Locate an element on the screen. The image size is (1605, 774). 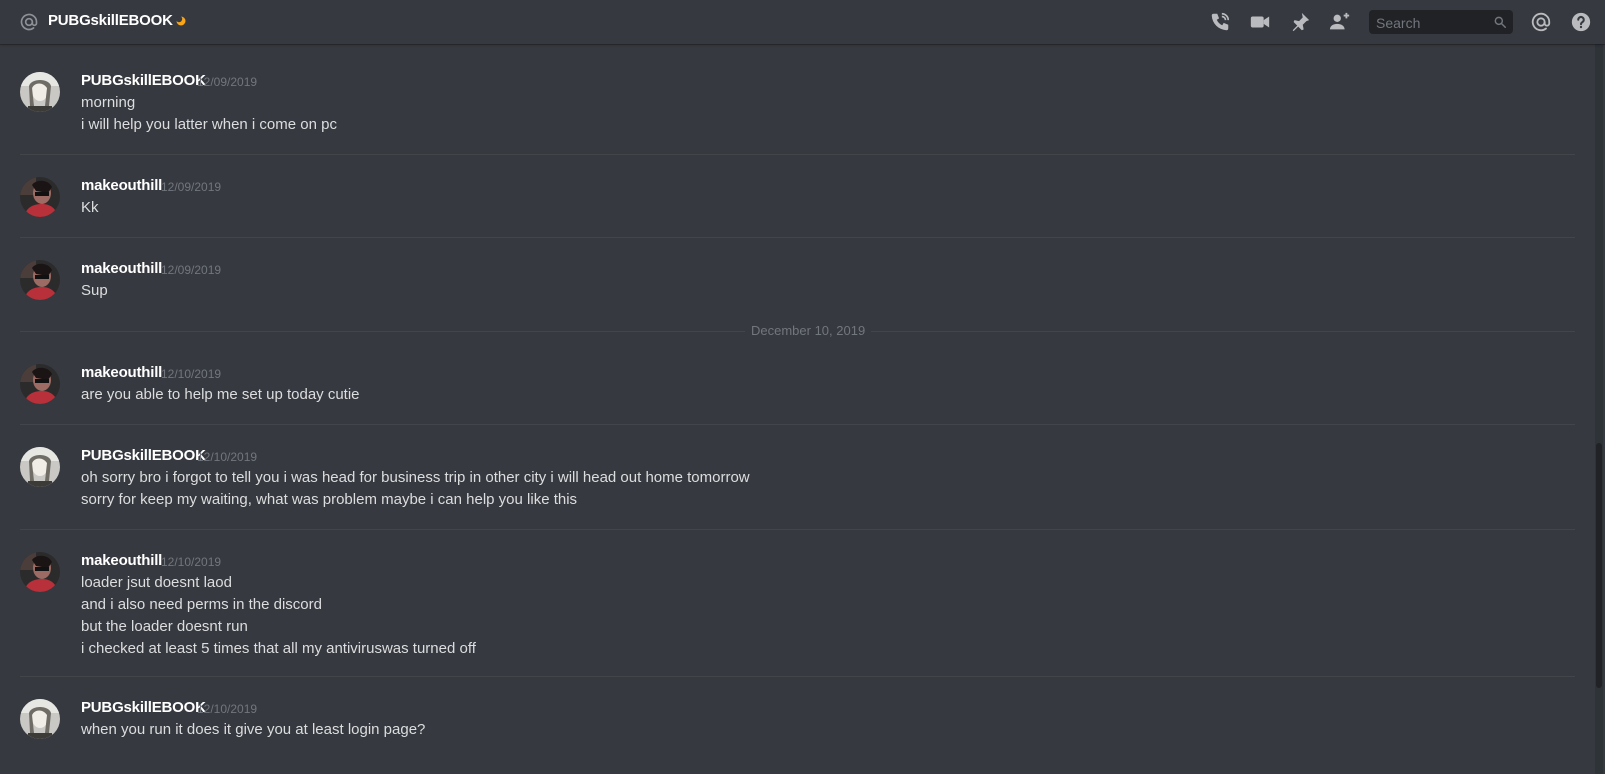
mentions-icon is located at coordinates (1541, 22).